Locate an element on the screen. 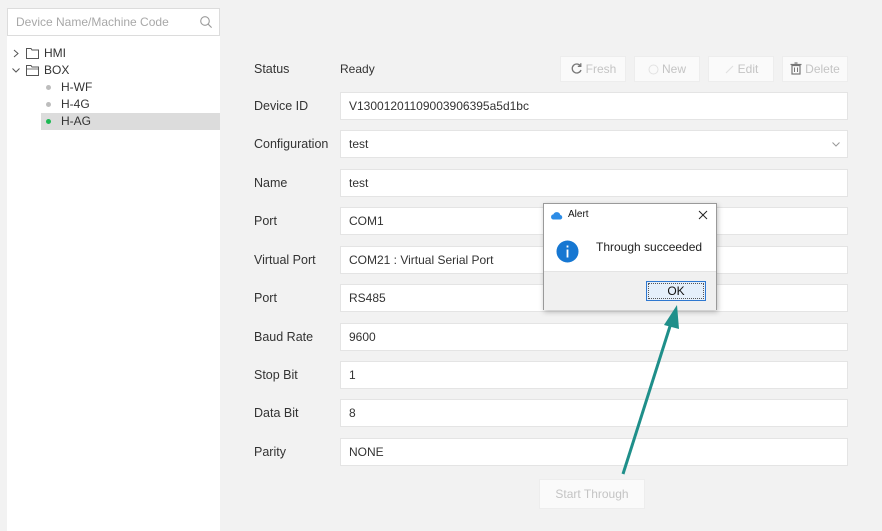 The width and height of the screenshot is (882, 531). info-icon is located at coordinates (567, 251).